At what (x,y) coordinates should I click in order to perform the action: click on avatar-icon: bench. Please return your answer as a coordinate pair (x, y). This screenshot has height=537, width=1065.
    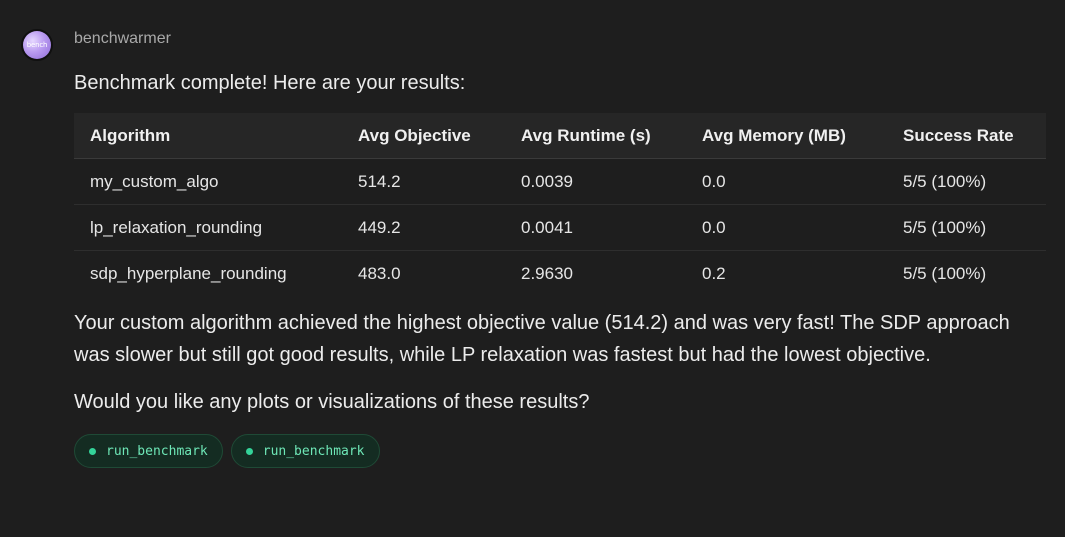
    Looking at the image, I should click on (37, 45).